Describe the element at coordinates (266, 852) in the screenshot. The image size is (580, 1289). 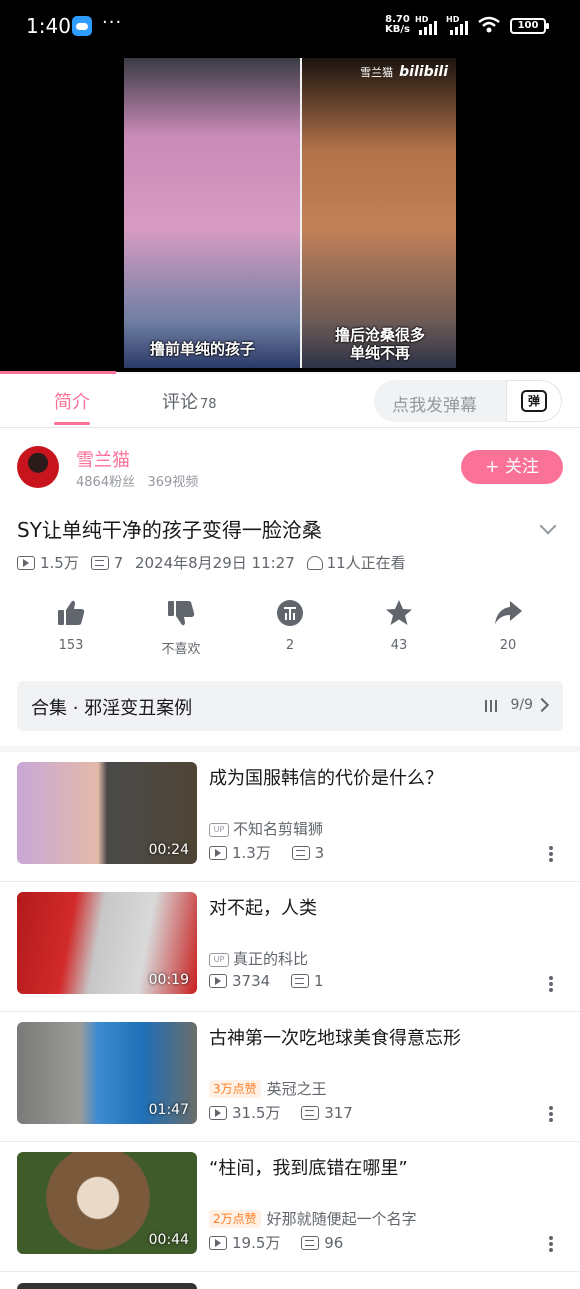
I see `item-stats: 1.3万 3` at that location.